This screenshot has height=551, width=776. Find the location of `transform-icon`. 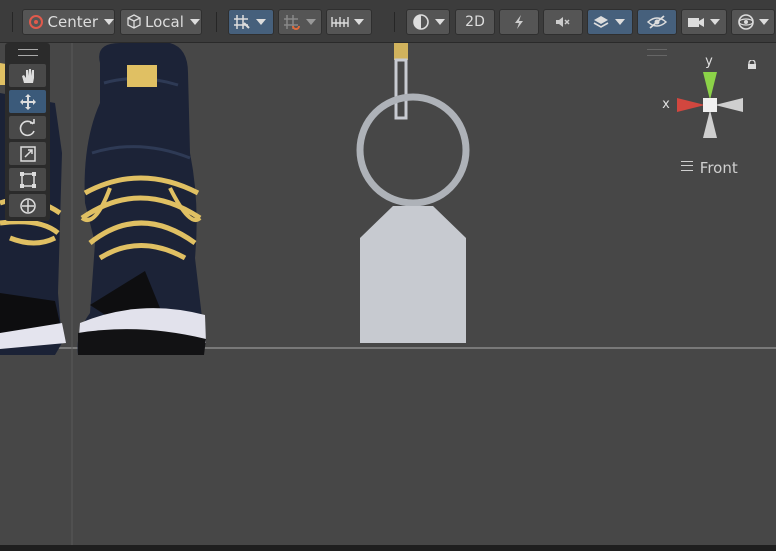

transform-icon is located at coordinates (27, 205).